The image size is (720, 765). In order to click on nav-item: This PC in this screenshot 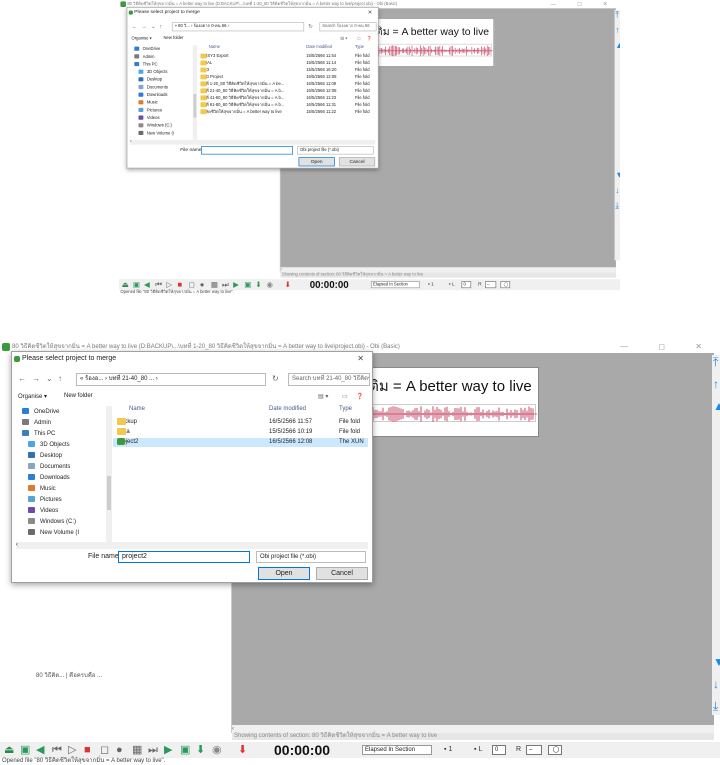, I will do `click(146, 64)`.